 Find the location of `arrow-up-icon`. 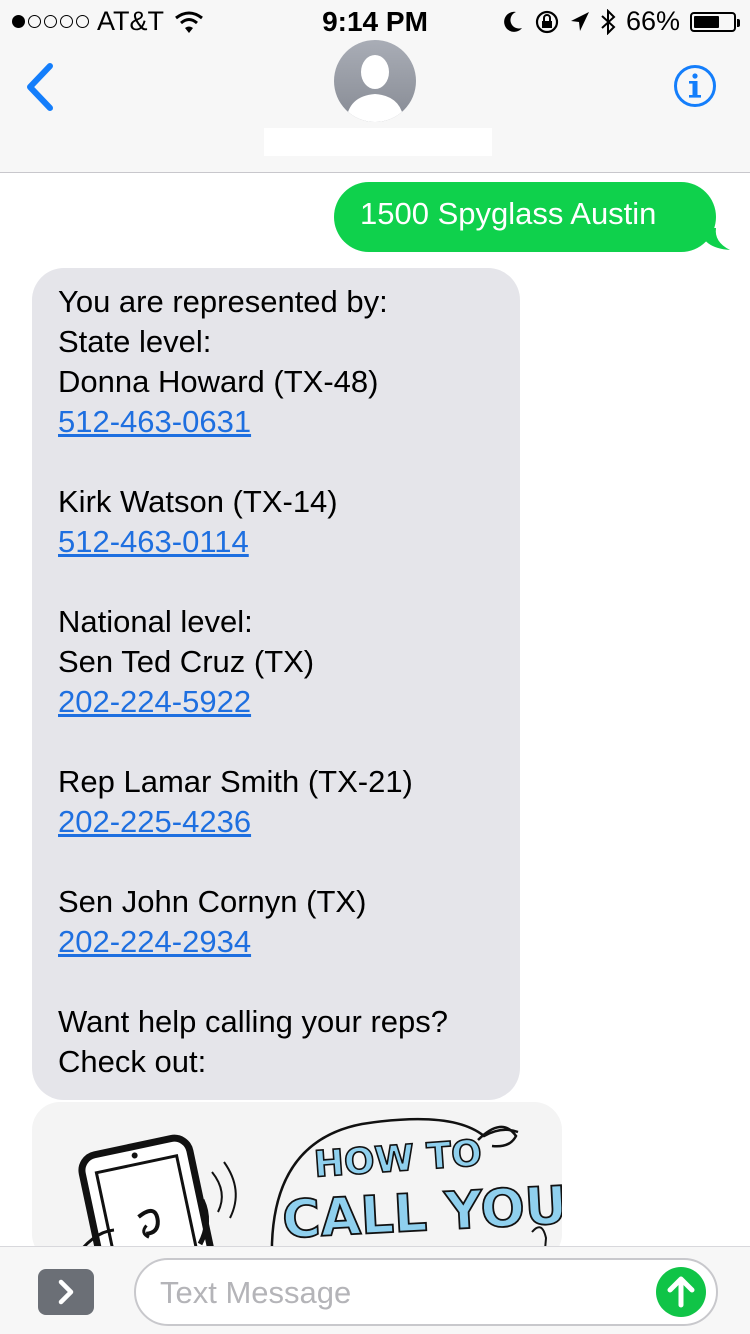

arrow-up-icon is located at coordinates (681, 1292).